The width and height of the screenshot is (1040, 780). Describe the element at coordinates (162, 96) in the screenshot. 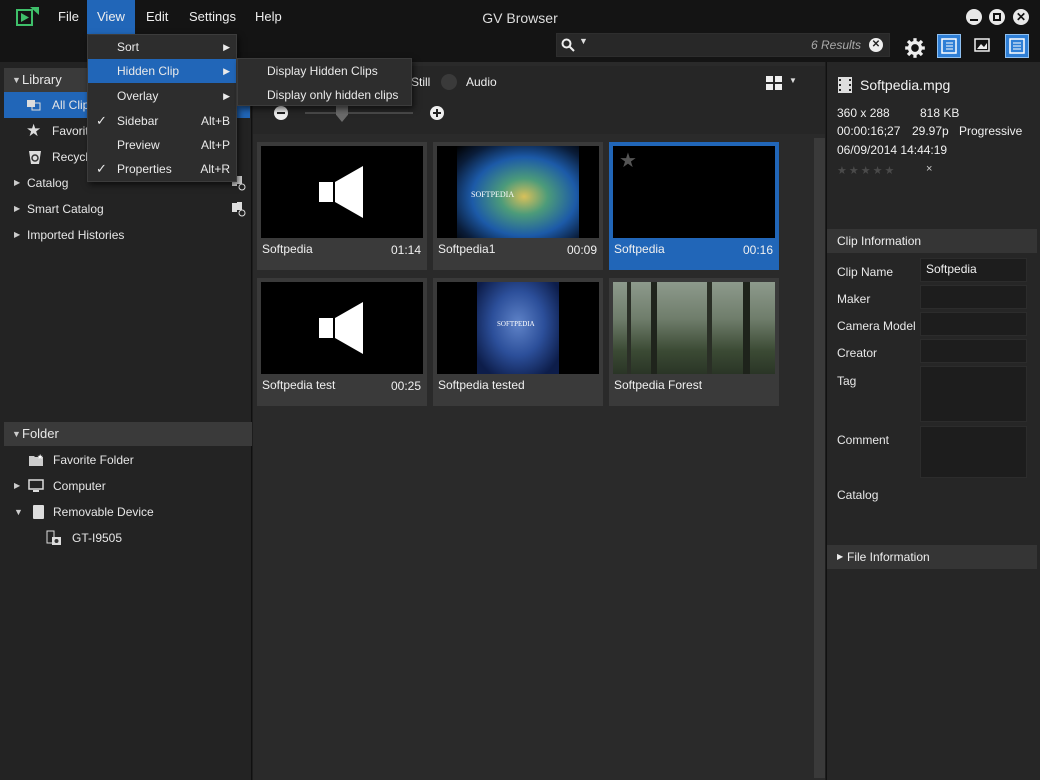

I see `view-menu-item-overlay: Overlay ▶` at that location.